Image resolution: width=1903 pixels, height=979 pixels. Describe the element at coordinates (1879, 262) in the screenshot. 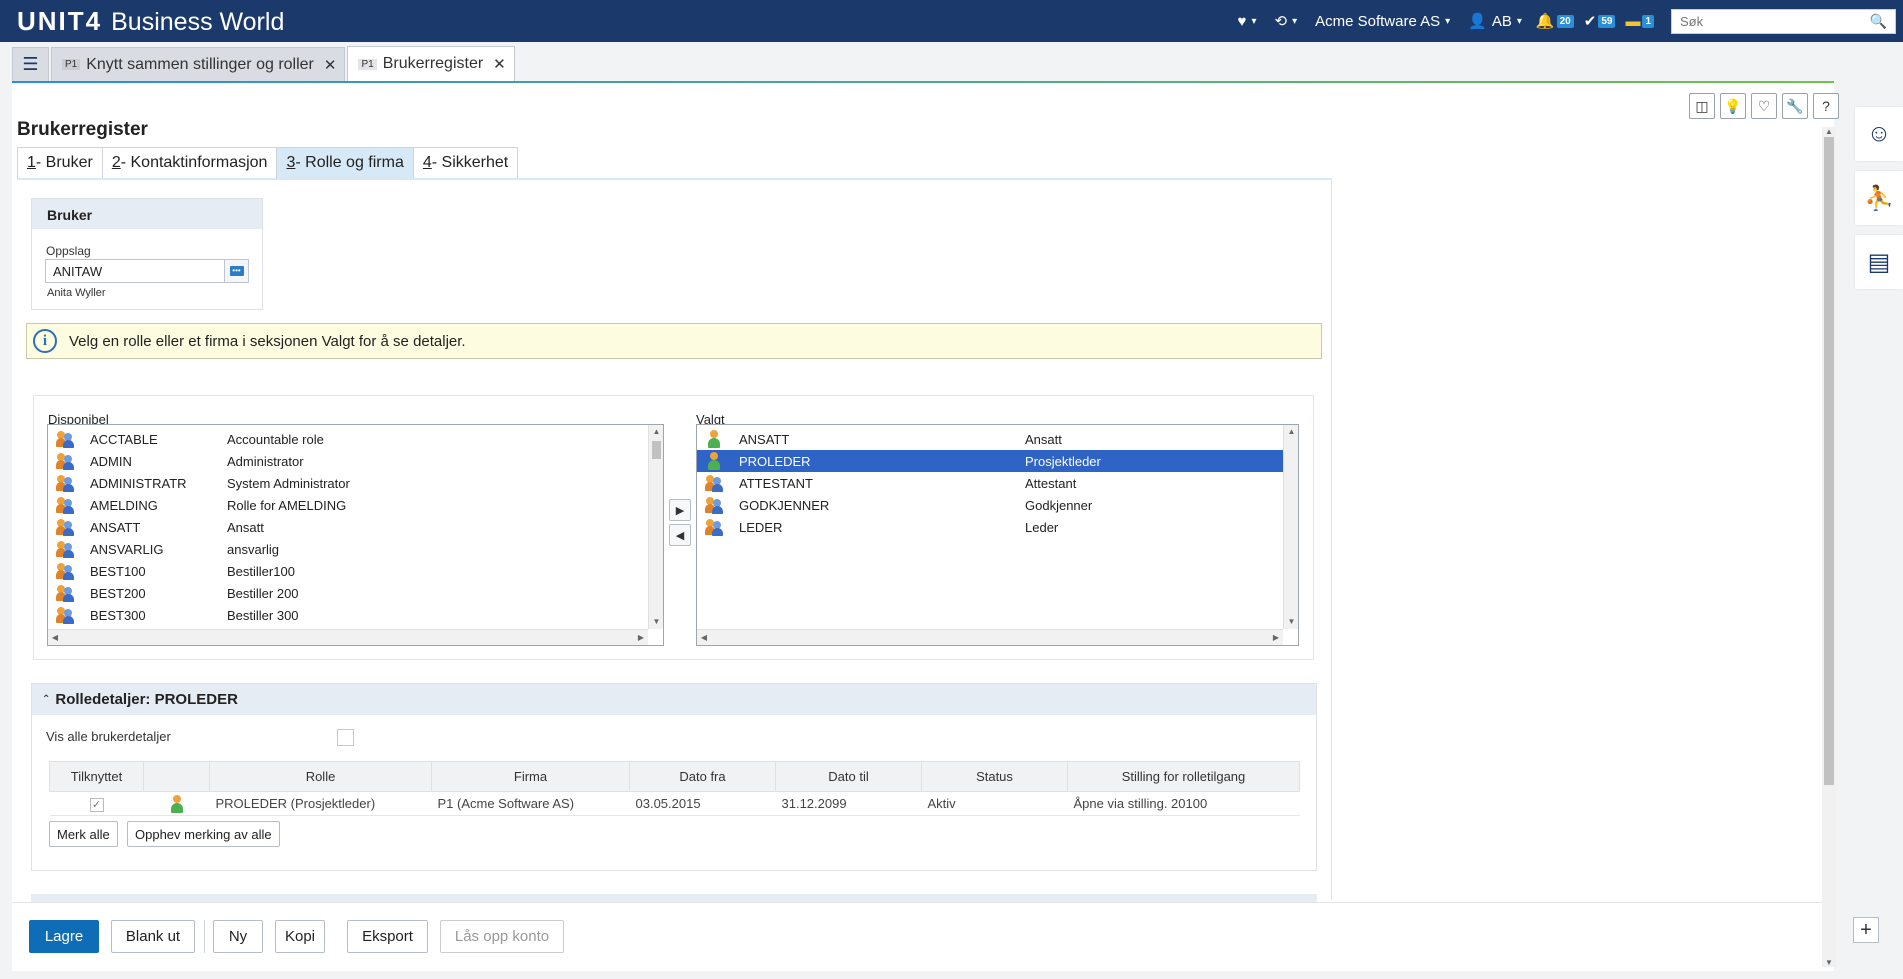

I see `details-panel-icon: ▤` at that location.